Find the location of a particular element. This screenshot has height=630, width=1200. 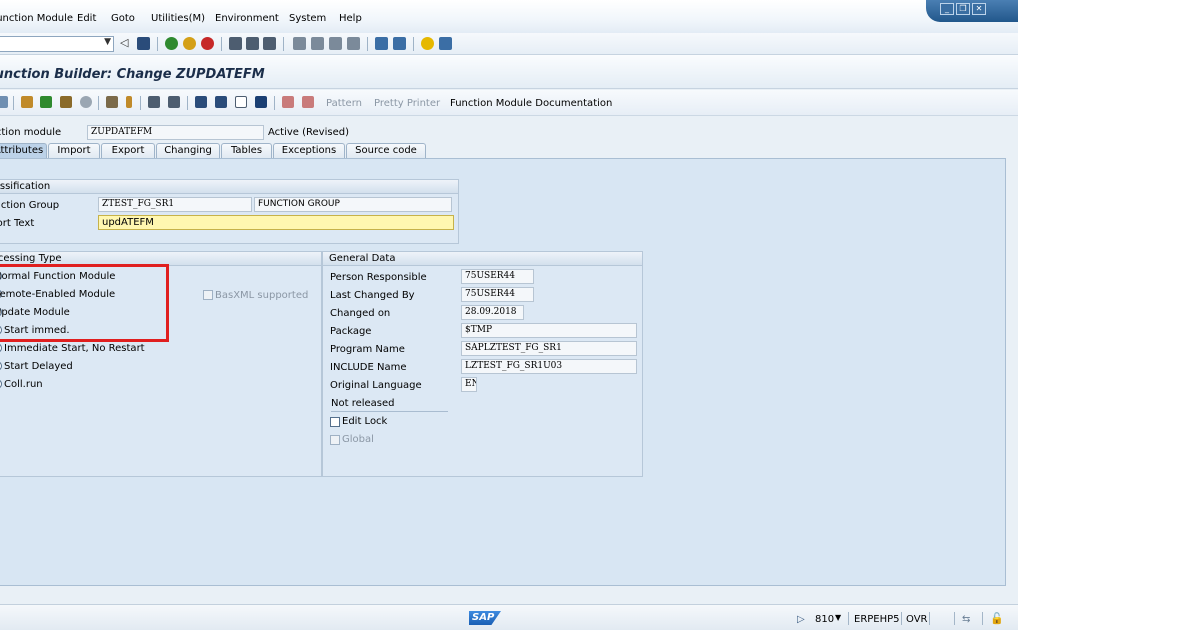

edit-lock-label: Edit Lock is located at coordinates (365, 421).